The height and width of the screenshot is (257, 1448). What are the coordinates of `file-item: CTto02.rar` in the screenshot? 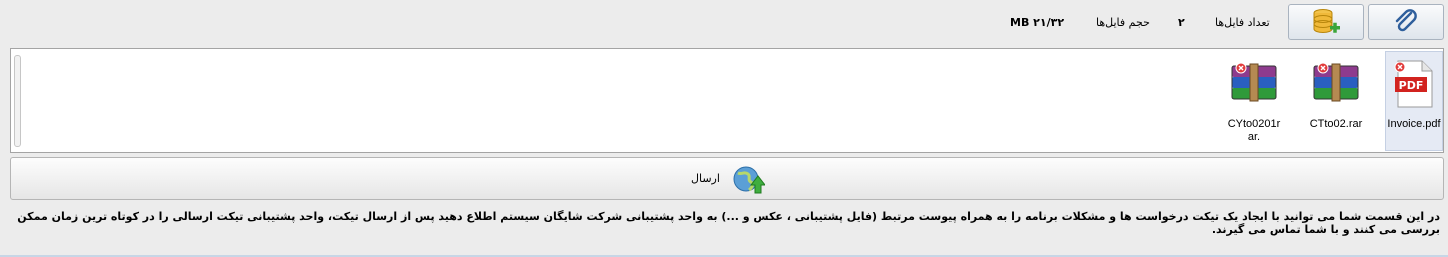 It's located at (1336, 101).